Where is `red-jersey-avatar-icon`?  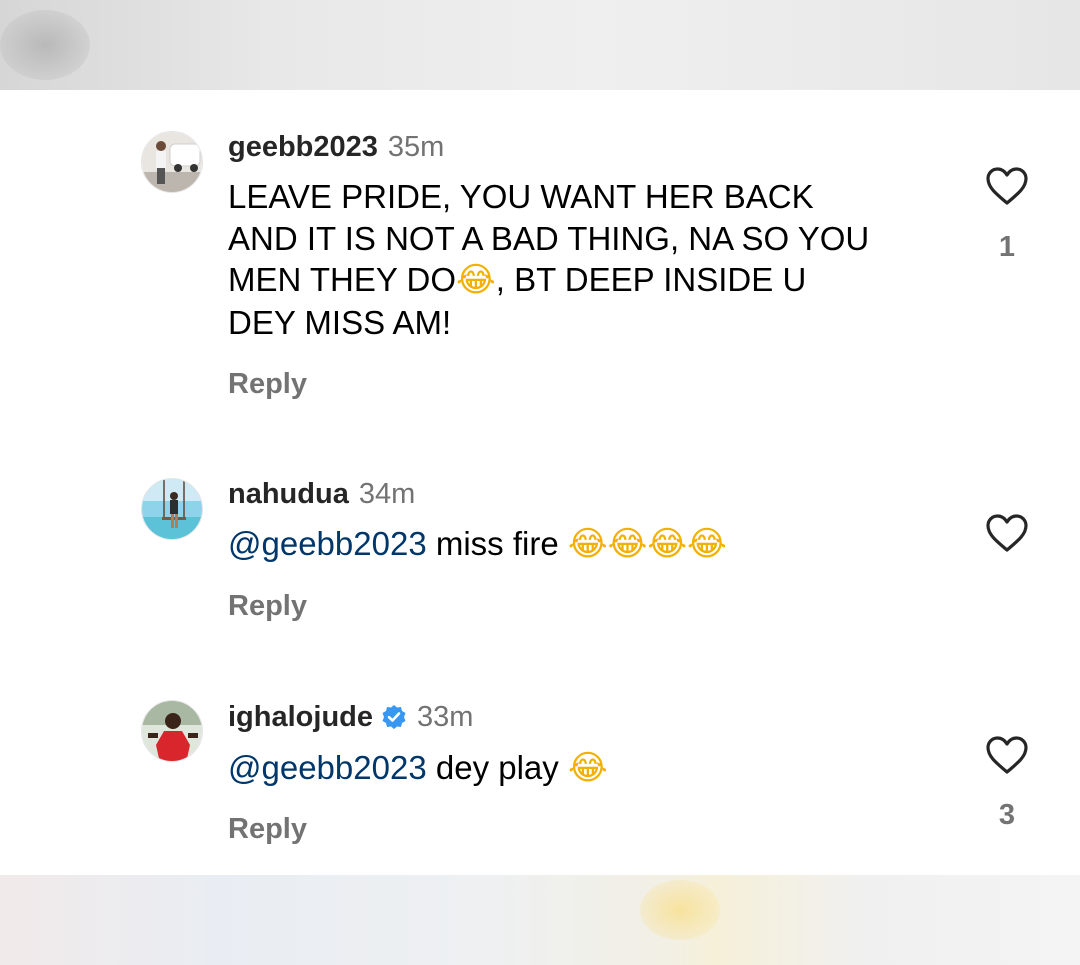 red-jersey-avatar-icon is located at coordinates (172, 731).